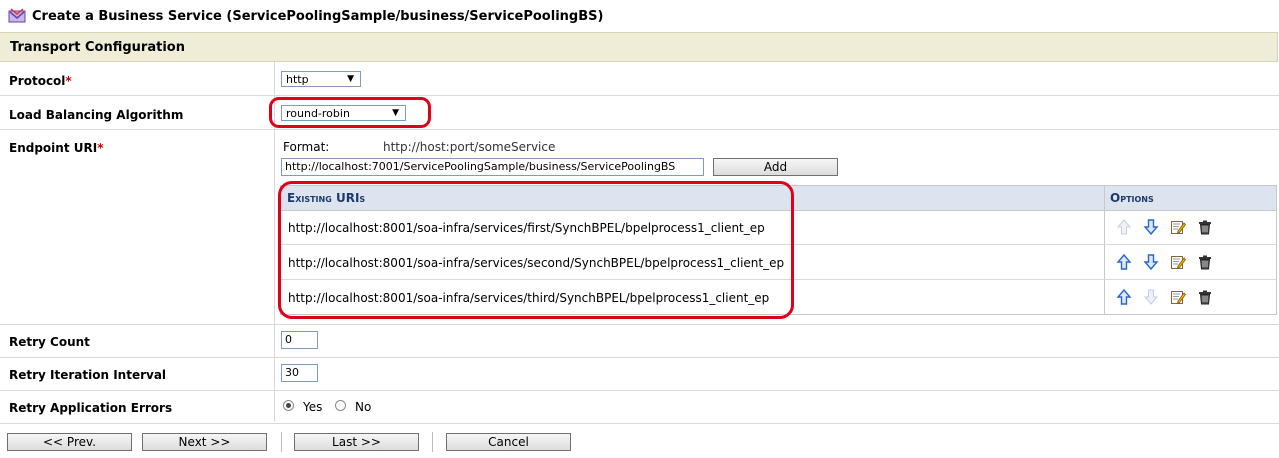  What do you see at coordinates (91, 408) in the screenshot?
I see `retry-errors-label: Retry Application Errors` at bounding box center [91, 408].